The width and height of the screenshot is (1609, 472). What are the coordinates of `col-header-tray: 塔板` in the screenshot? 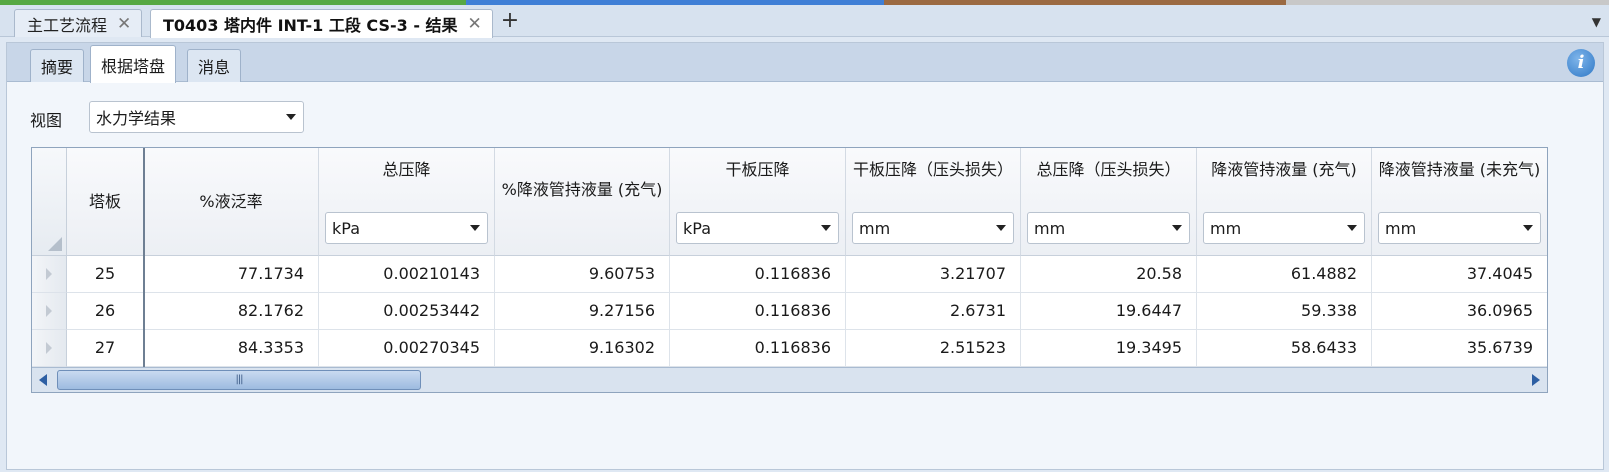 It's located at (105, 202).